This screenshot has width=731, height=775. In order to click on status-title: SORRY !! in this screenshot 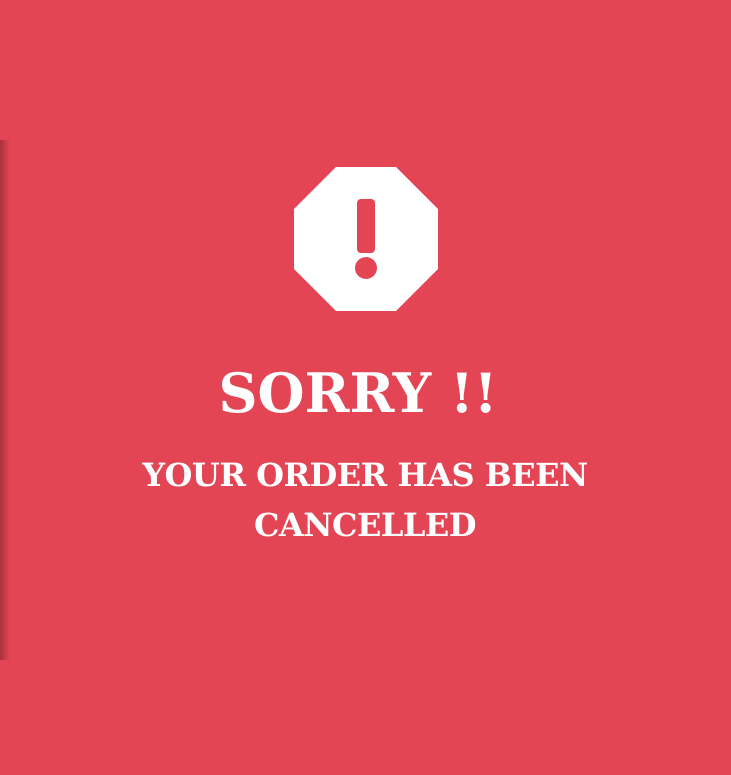, I will do `click(358, 393)`.